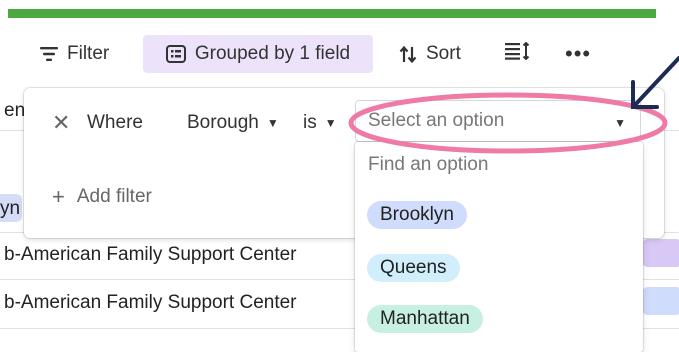 The width and height of the screenshot is (679, 352). Describe the element at coordinates (443, 53) in the screenshot. I see `sort-label: Sort` at that location.